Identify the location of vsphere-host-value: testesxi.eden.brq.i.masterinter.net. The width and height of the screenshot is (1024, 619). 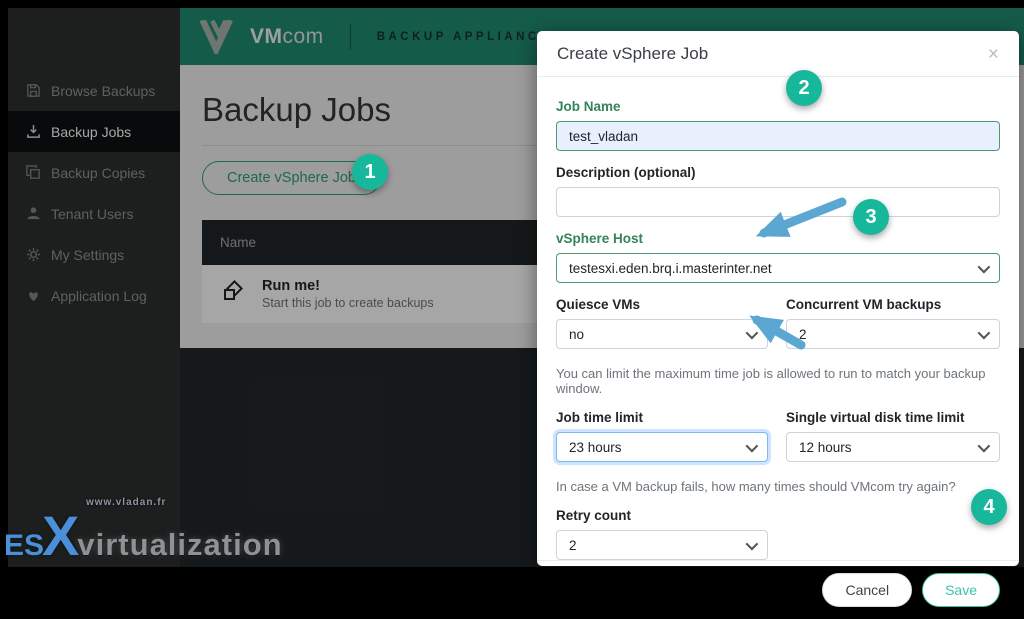
(670, 268).